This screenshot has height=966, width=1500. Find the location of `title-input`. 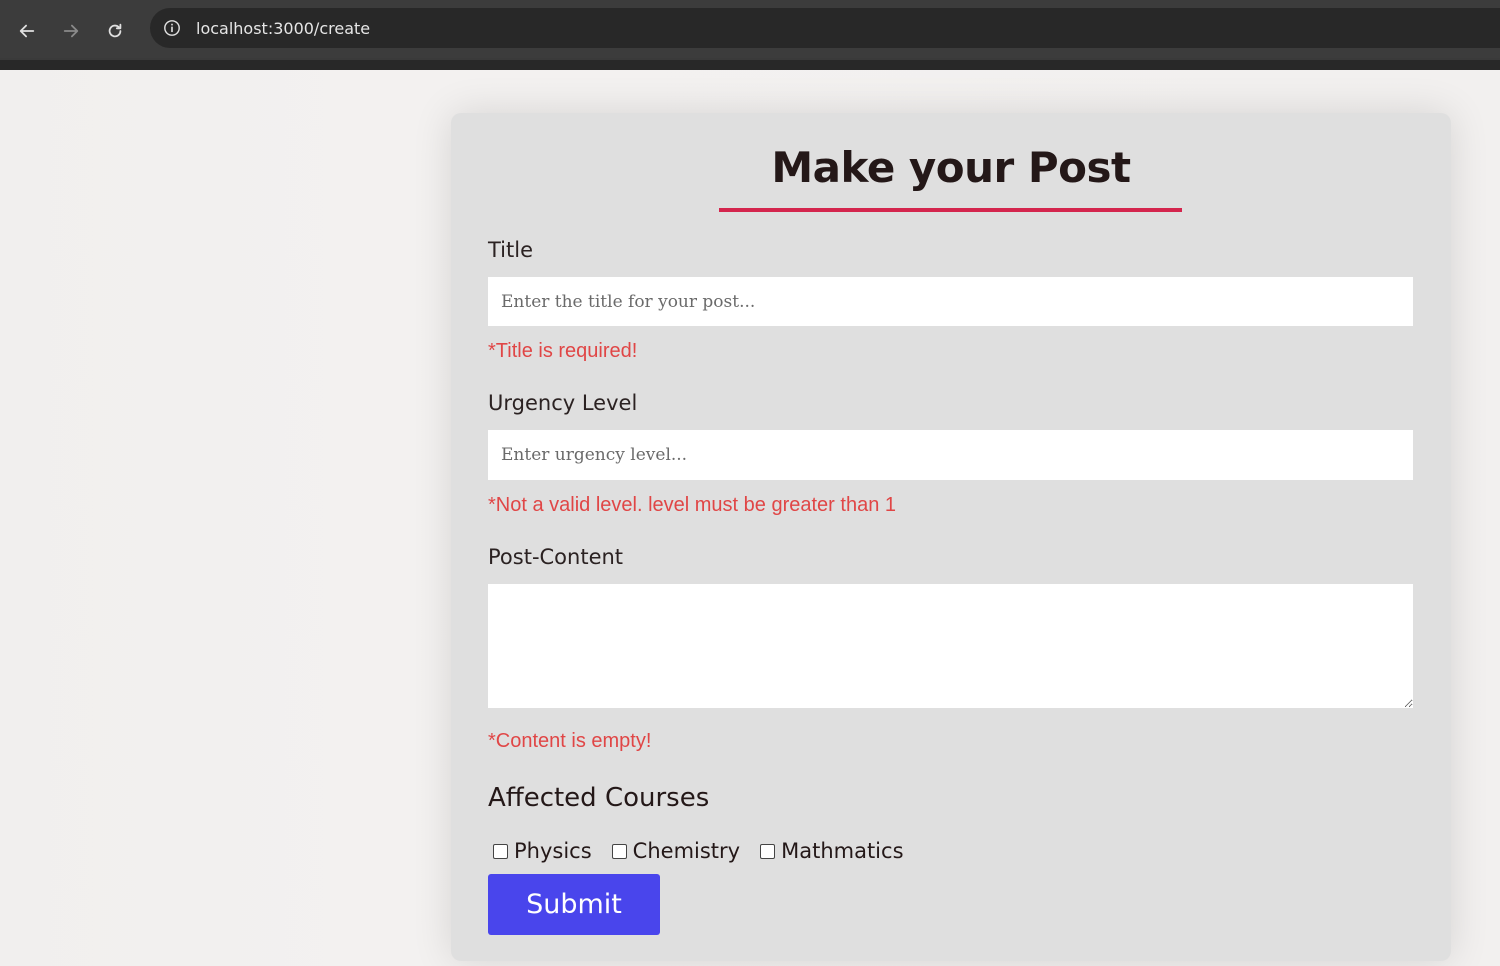

title-input is located at coordinates (950, 301).